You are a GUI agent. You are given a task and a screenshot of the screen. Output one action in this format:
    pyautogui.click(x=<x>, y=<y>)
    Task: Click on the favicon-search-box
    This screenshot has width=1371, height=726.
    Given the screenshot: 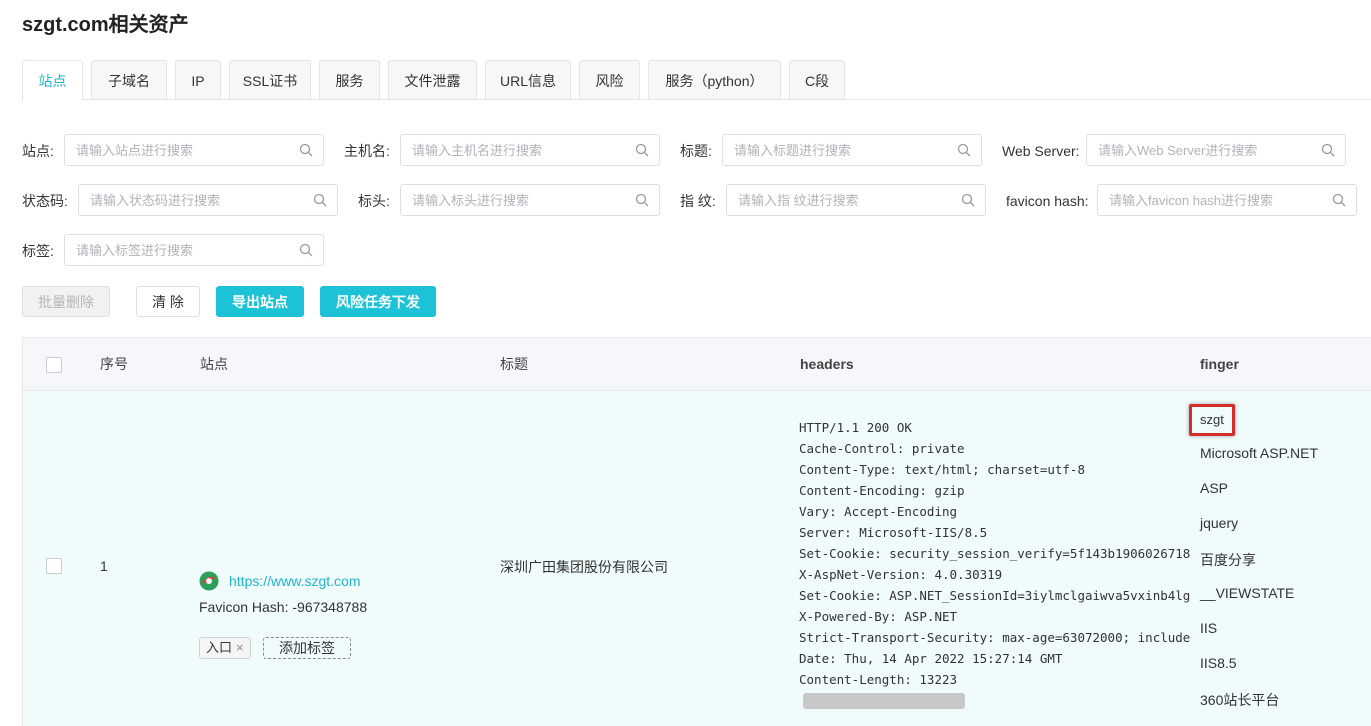 What is the action you would take?
    pyautogui.click(x=1227, y=200)
    